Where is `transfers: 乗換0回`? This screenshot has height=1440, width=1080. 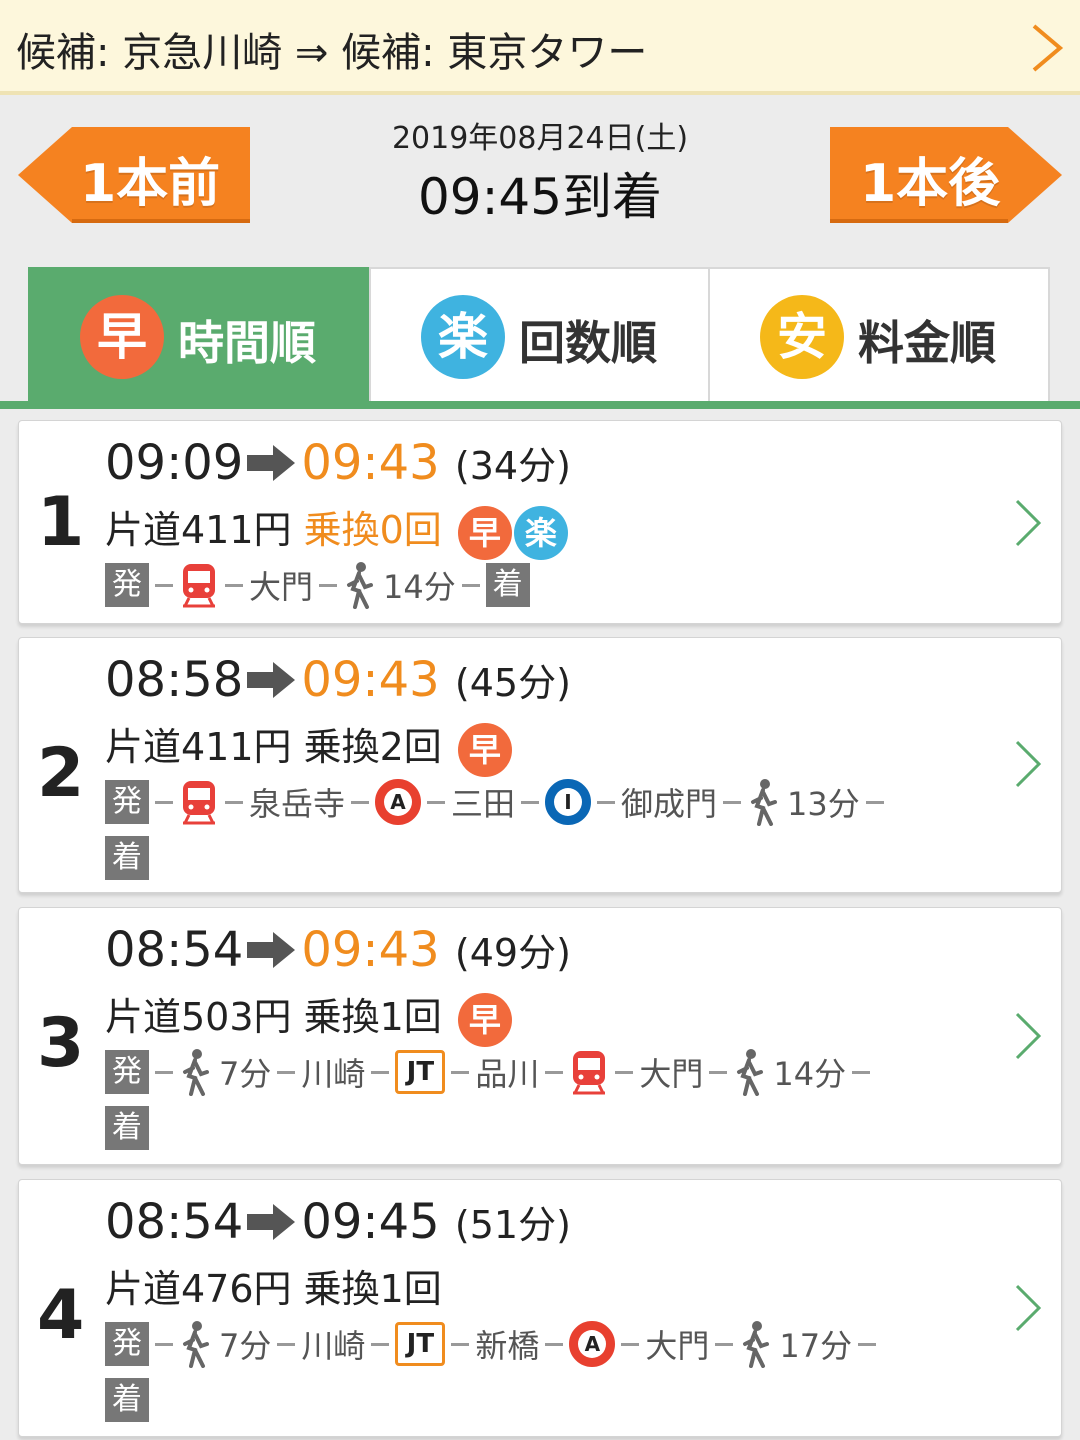 transfers: 乗換0回 is located at coordinates (372, 530).